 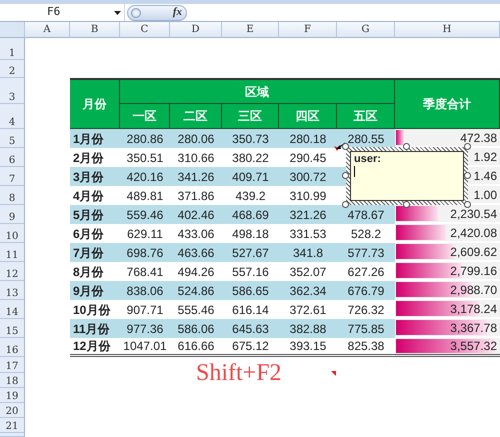 I want to click on table-cell: 524.86, so click(x=196, y=290).